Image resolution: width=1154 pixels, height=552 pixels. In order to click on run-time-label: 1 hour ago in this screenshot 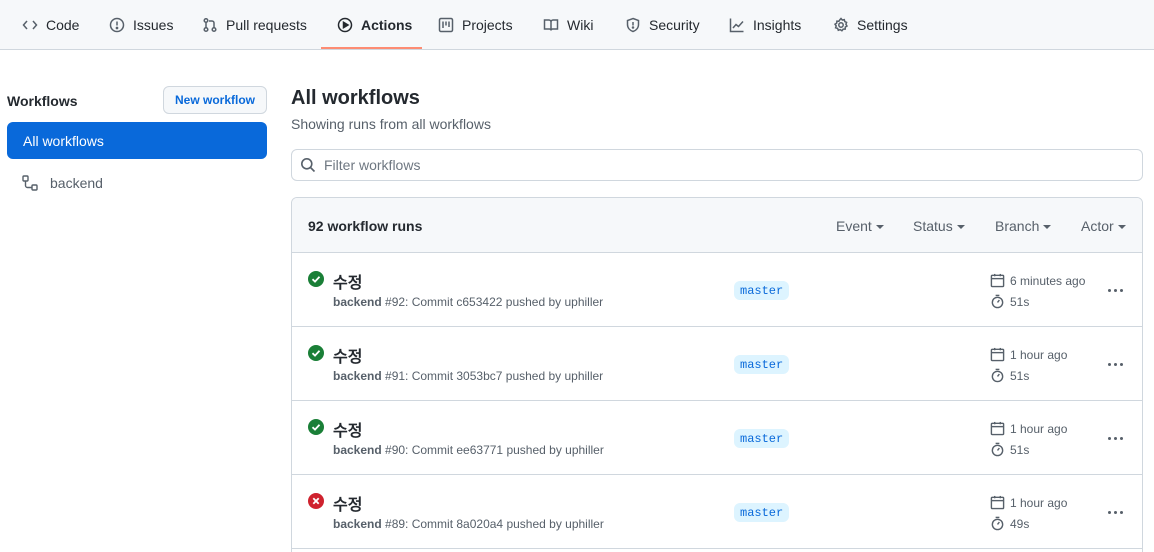, I will do `click(1039, 354)`.